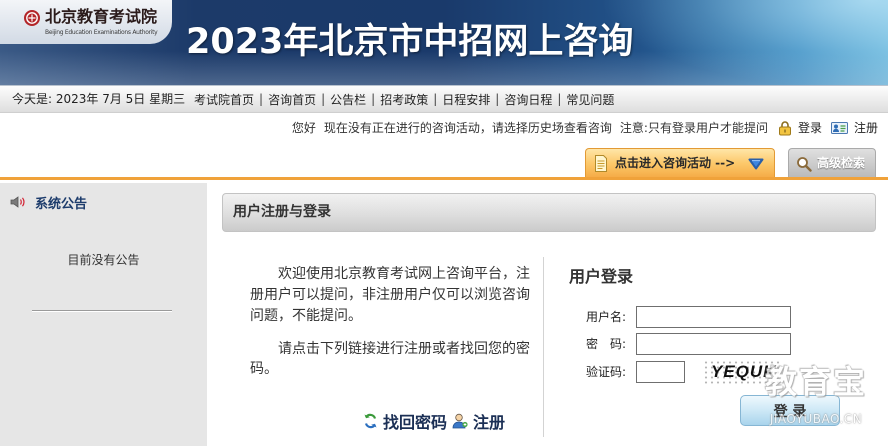 Image resolution: width=888 pixels, height=446 pixels. I want to click on header-login-label: 登录, so click(810, 128).